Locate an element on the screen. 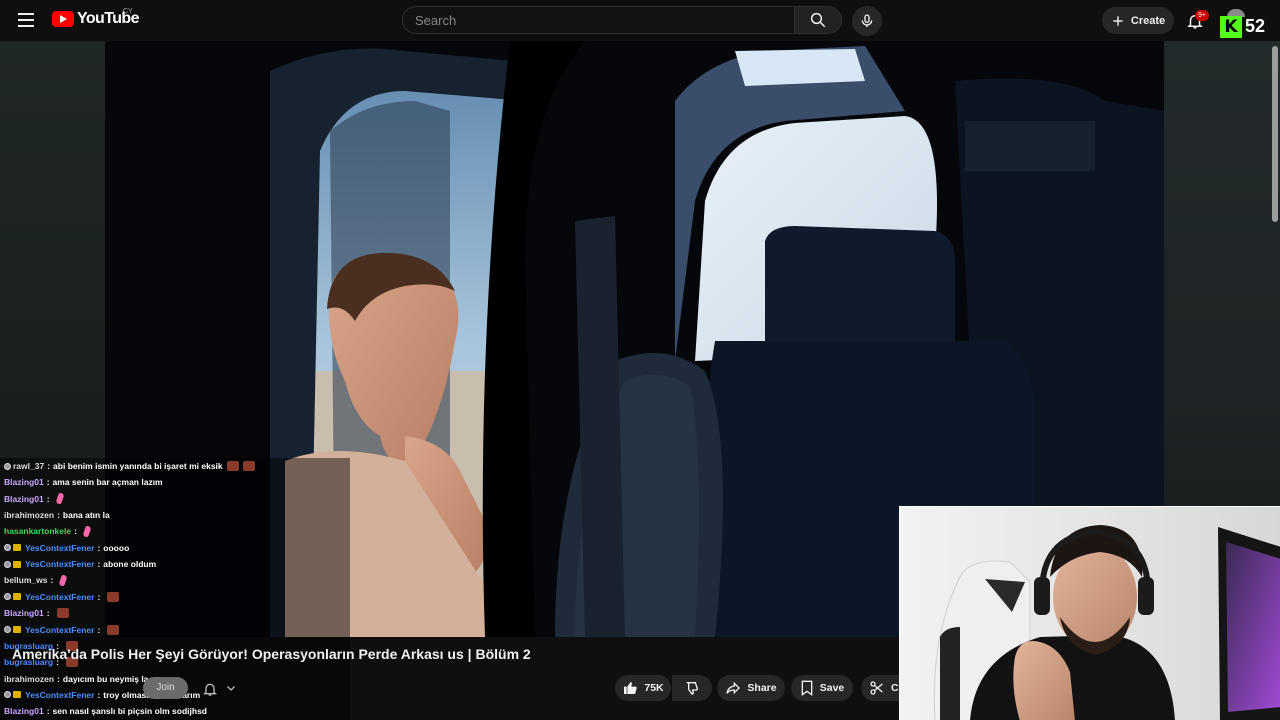 The height and width of the screenshot is (720, 1280). chevron-down-icon is located at coordinates (231, 688).